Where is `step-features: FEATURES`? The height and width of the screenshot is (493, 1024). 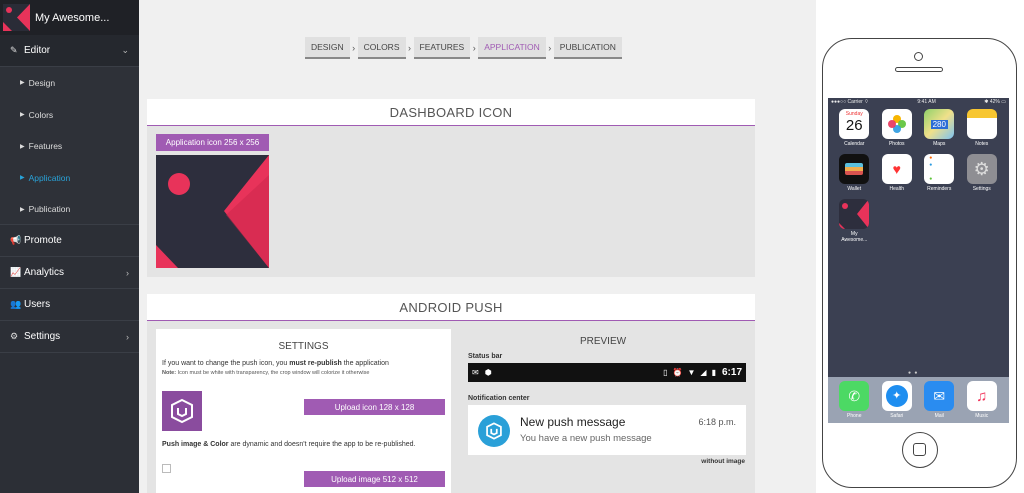
step-features: FEATURES is located at coordinates (442, 48).